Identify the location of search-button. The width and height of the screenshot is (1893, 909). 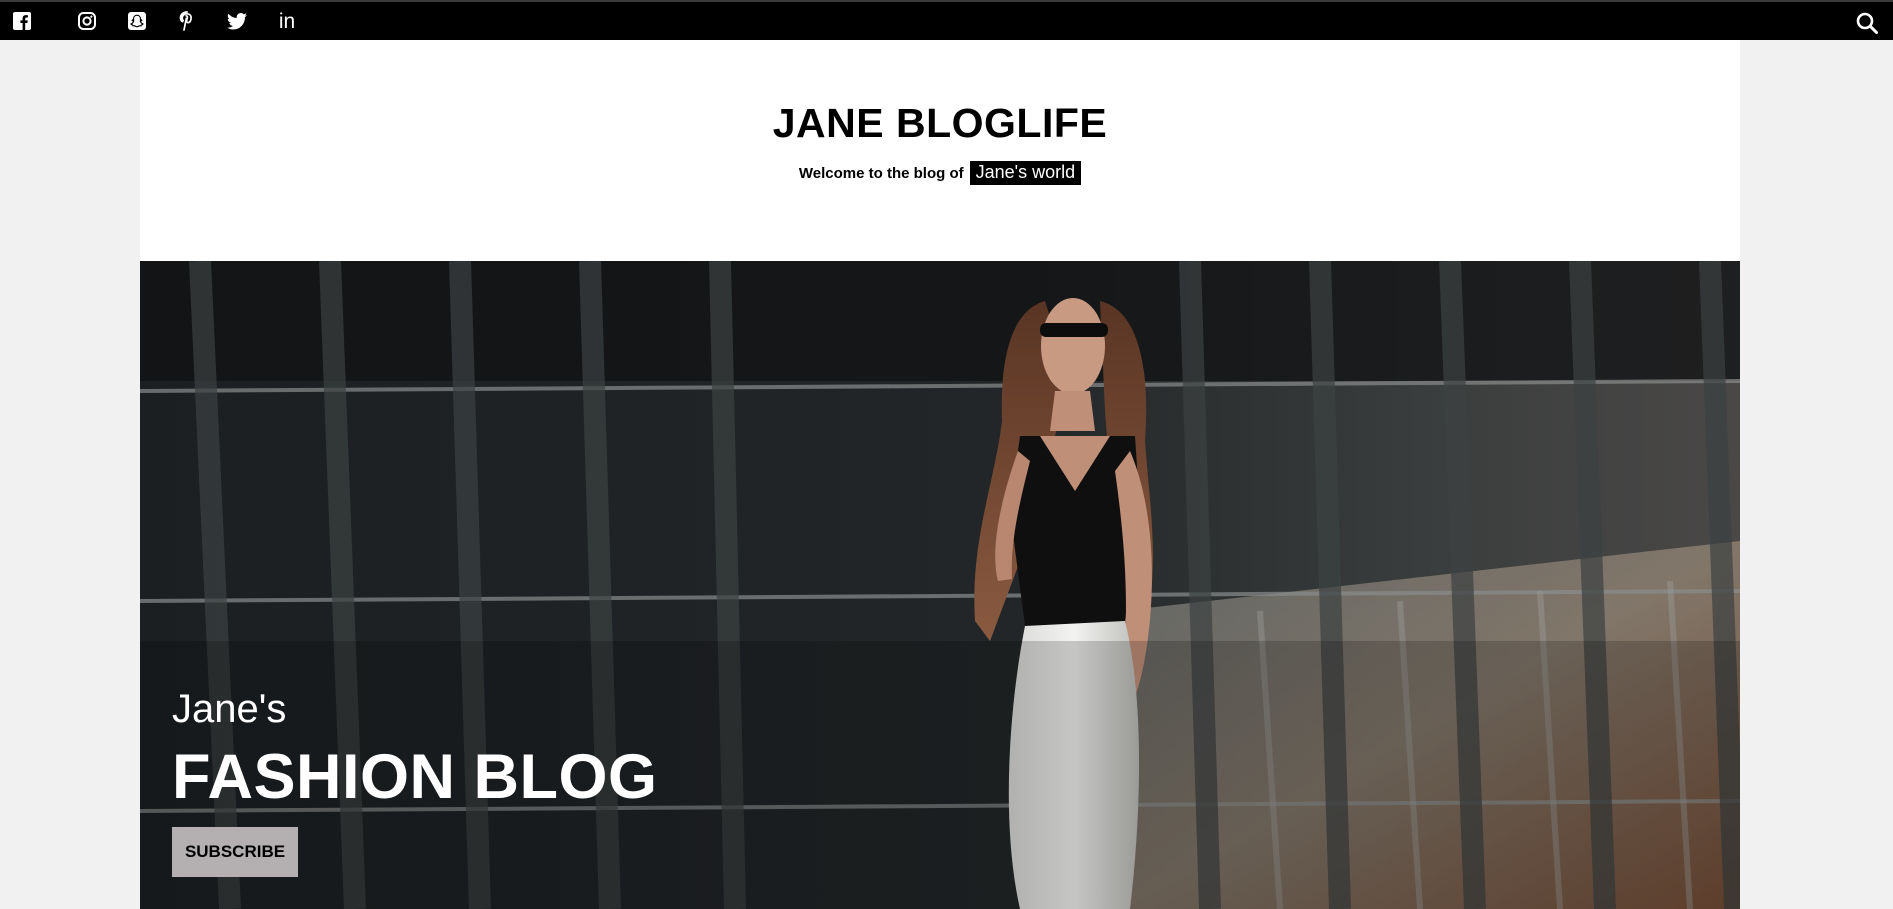
(1867, 23).